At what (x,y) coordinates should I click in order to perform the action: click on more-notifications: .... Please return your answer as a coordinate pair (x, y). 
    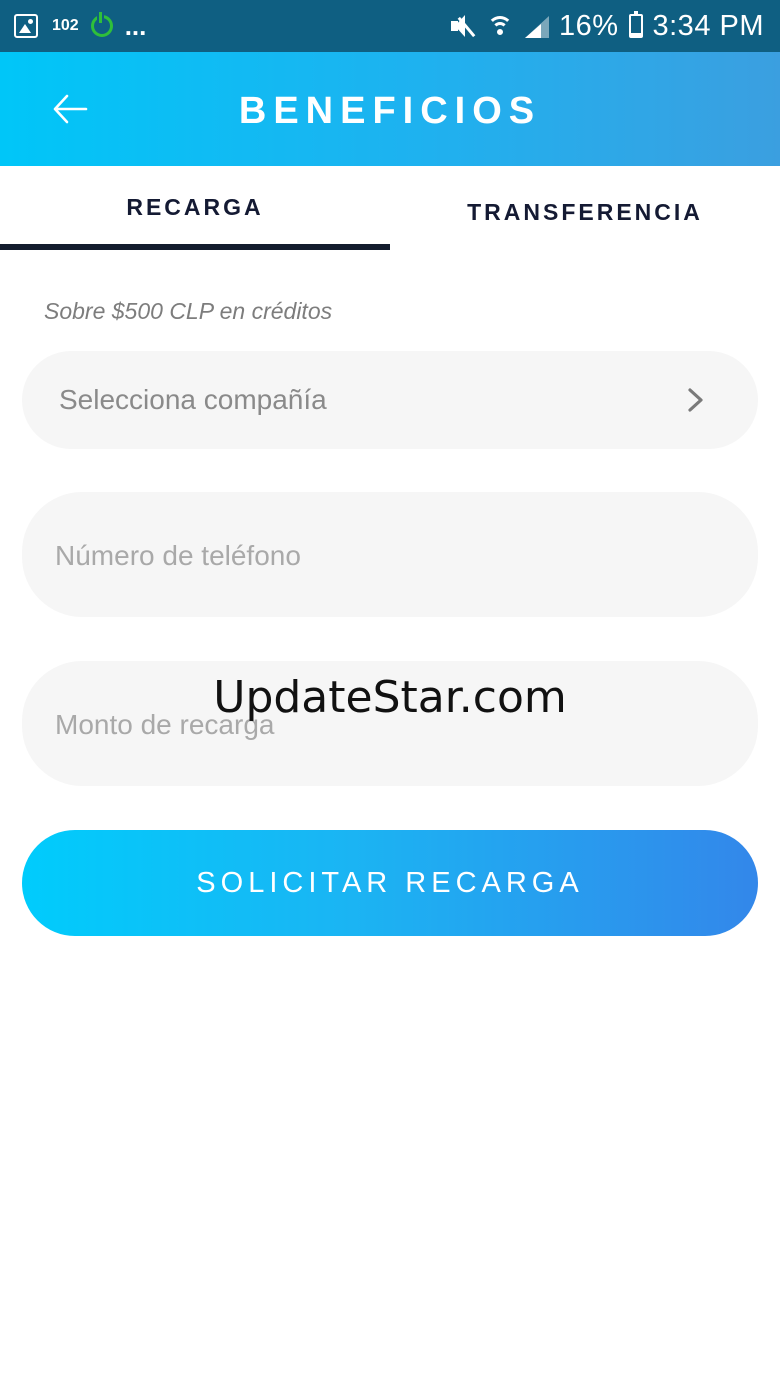
    Looking at the image, I should click on (135, 26).